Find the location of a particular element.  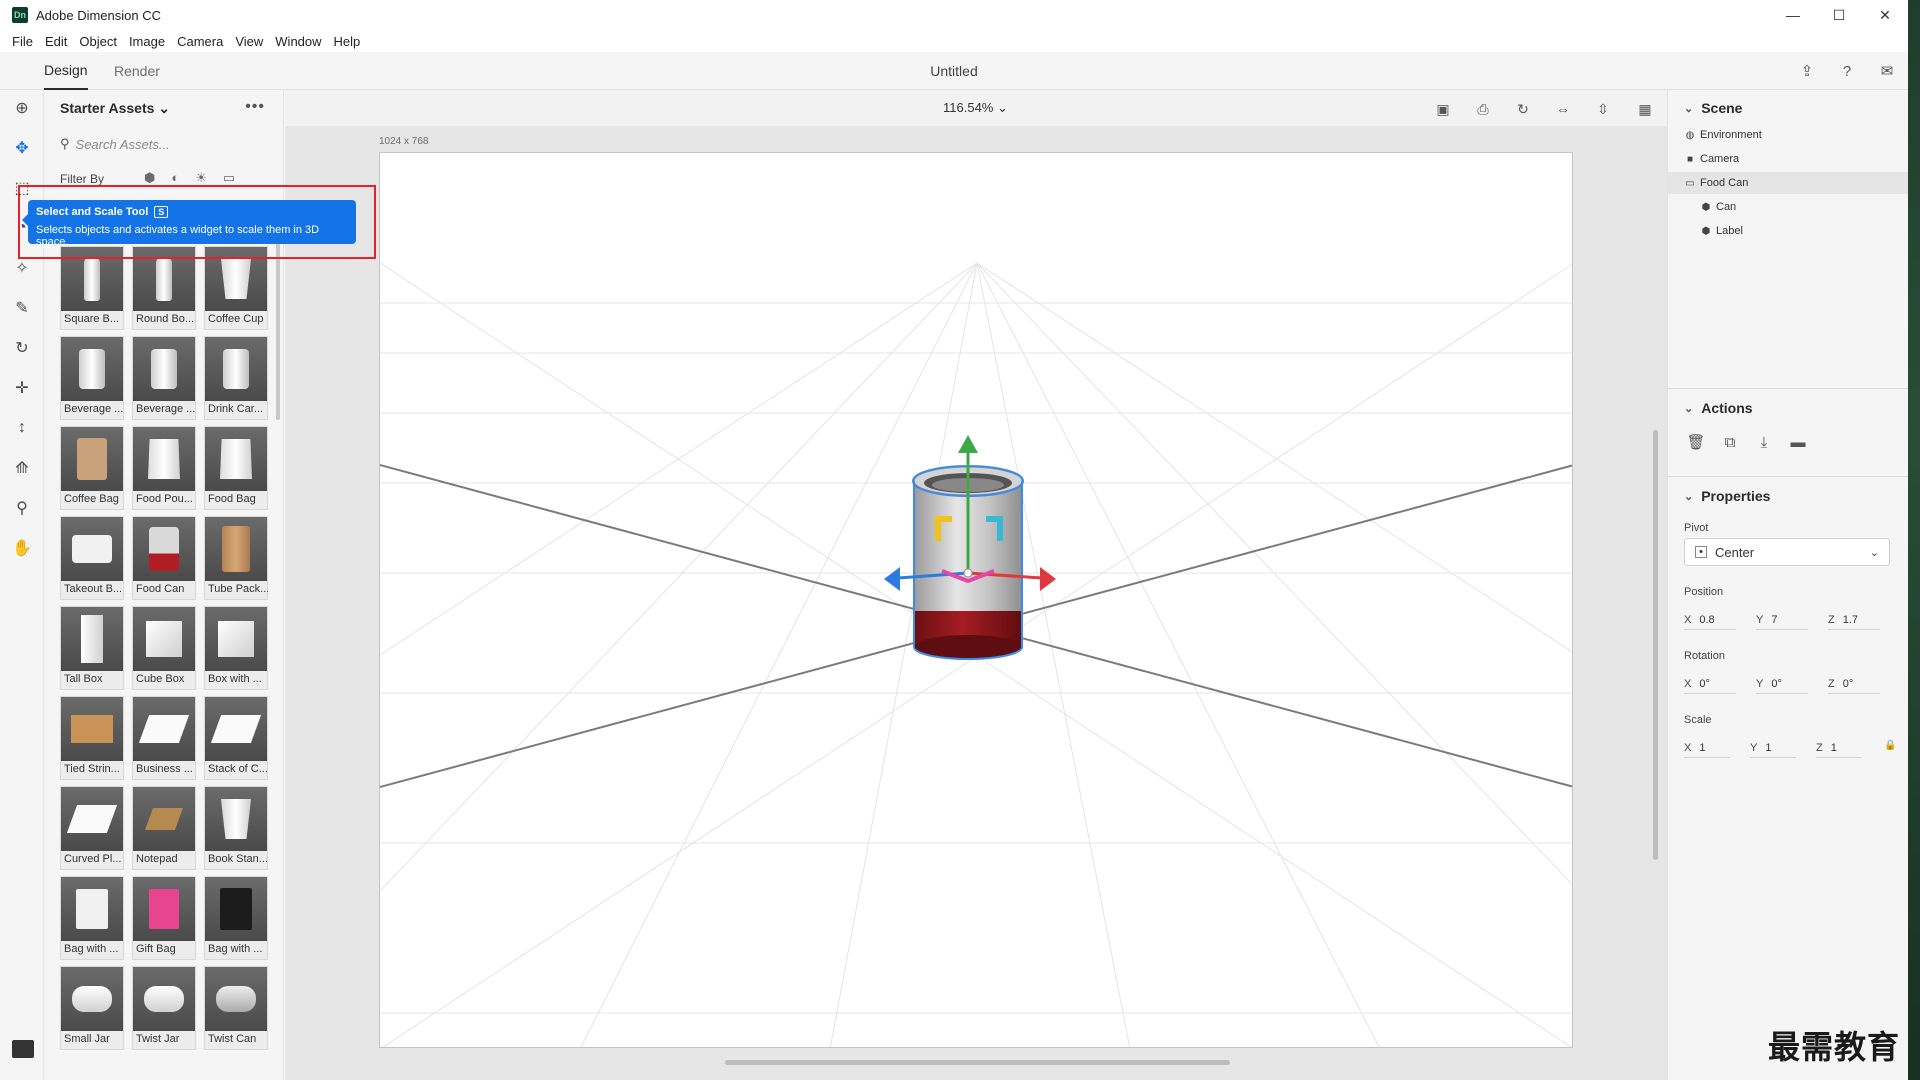

asset-tile: Gift Bag is located at coordinates (164, 918).